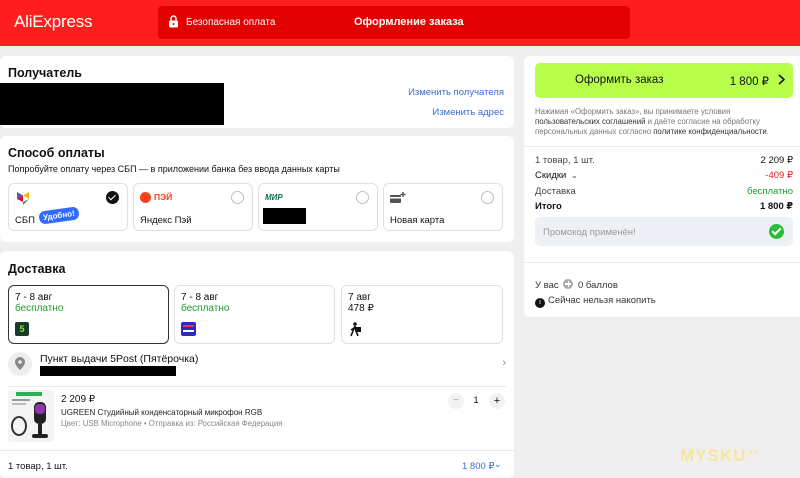 The width and height of the screenshot is (800, 478). Describe the element at coordinates (589, 232) in the screenshot. I see `promo-code-status: Промокод применён!` at that location.